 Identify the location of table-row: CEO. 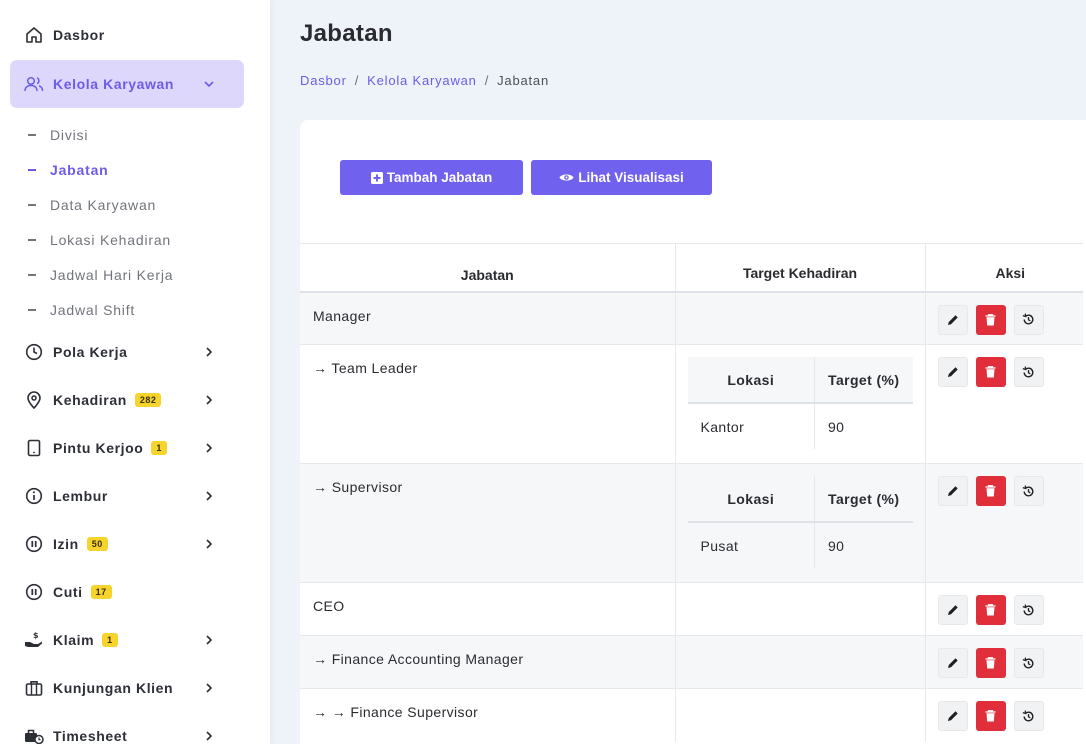
(691, 609).